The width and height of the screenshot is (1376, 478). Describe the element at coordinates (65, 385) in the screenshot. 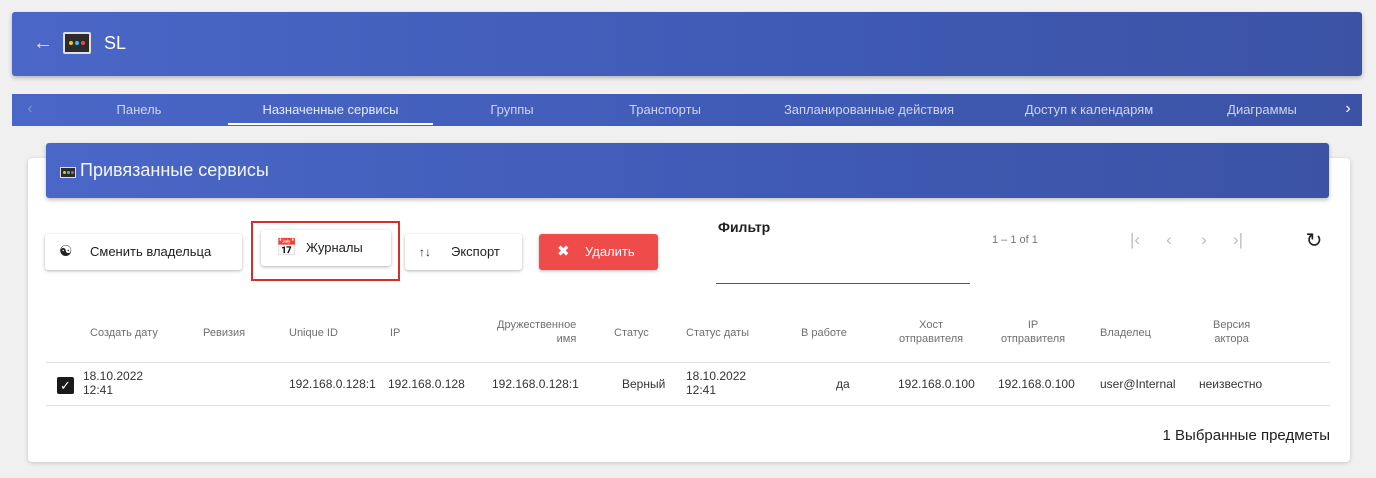

I see `row-checkbox: ✓` at that location.